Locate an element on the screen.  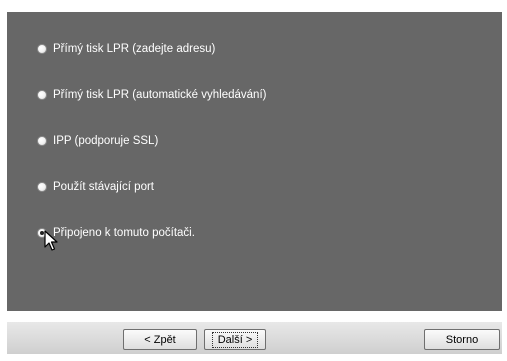
option-lpr-direct-address: Přímý tisk LPR (zadejte adresu) is located at coordinates (126, 49).